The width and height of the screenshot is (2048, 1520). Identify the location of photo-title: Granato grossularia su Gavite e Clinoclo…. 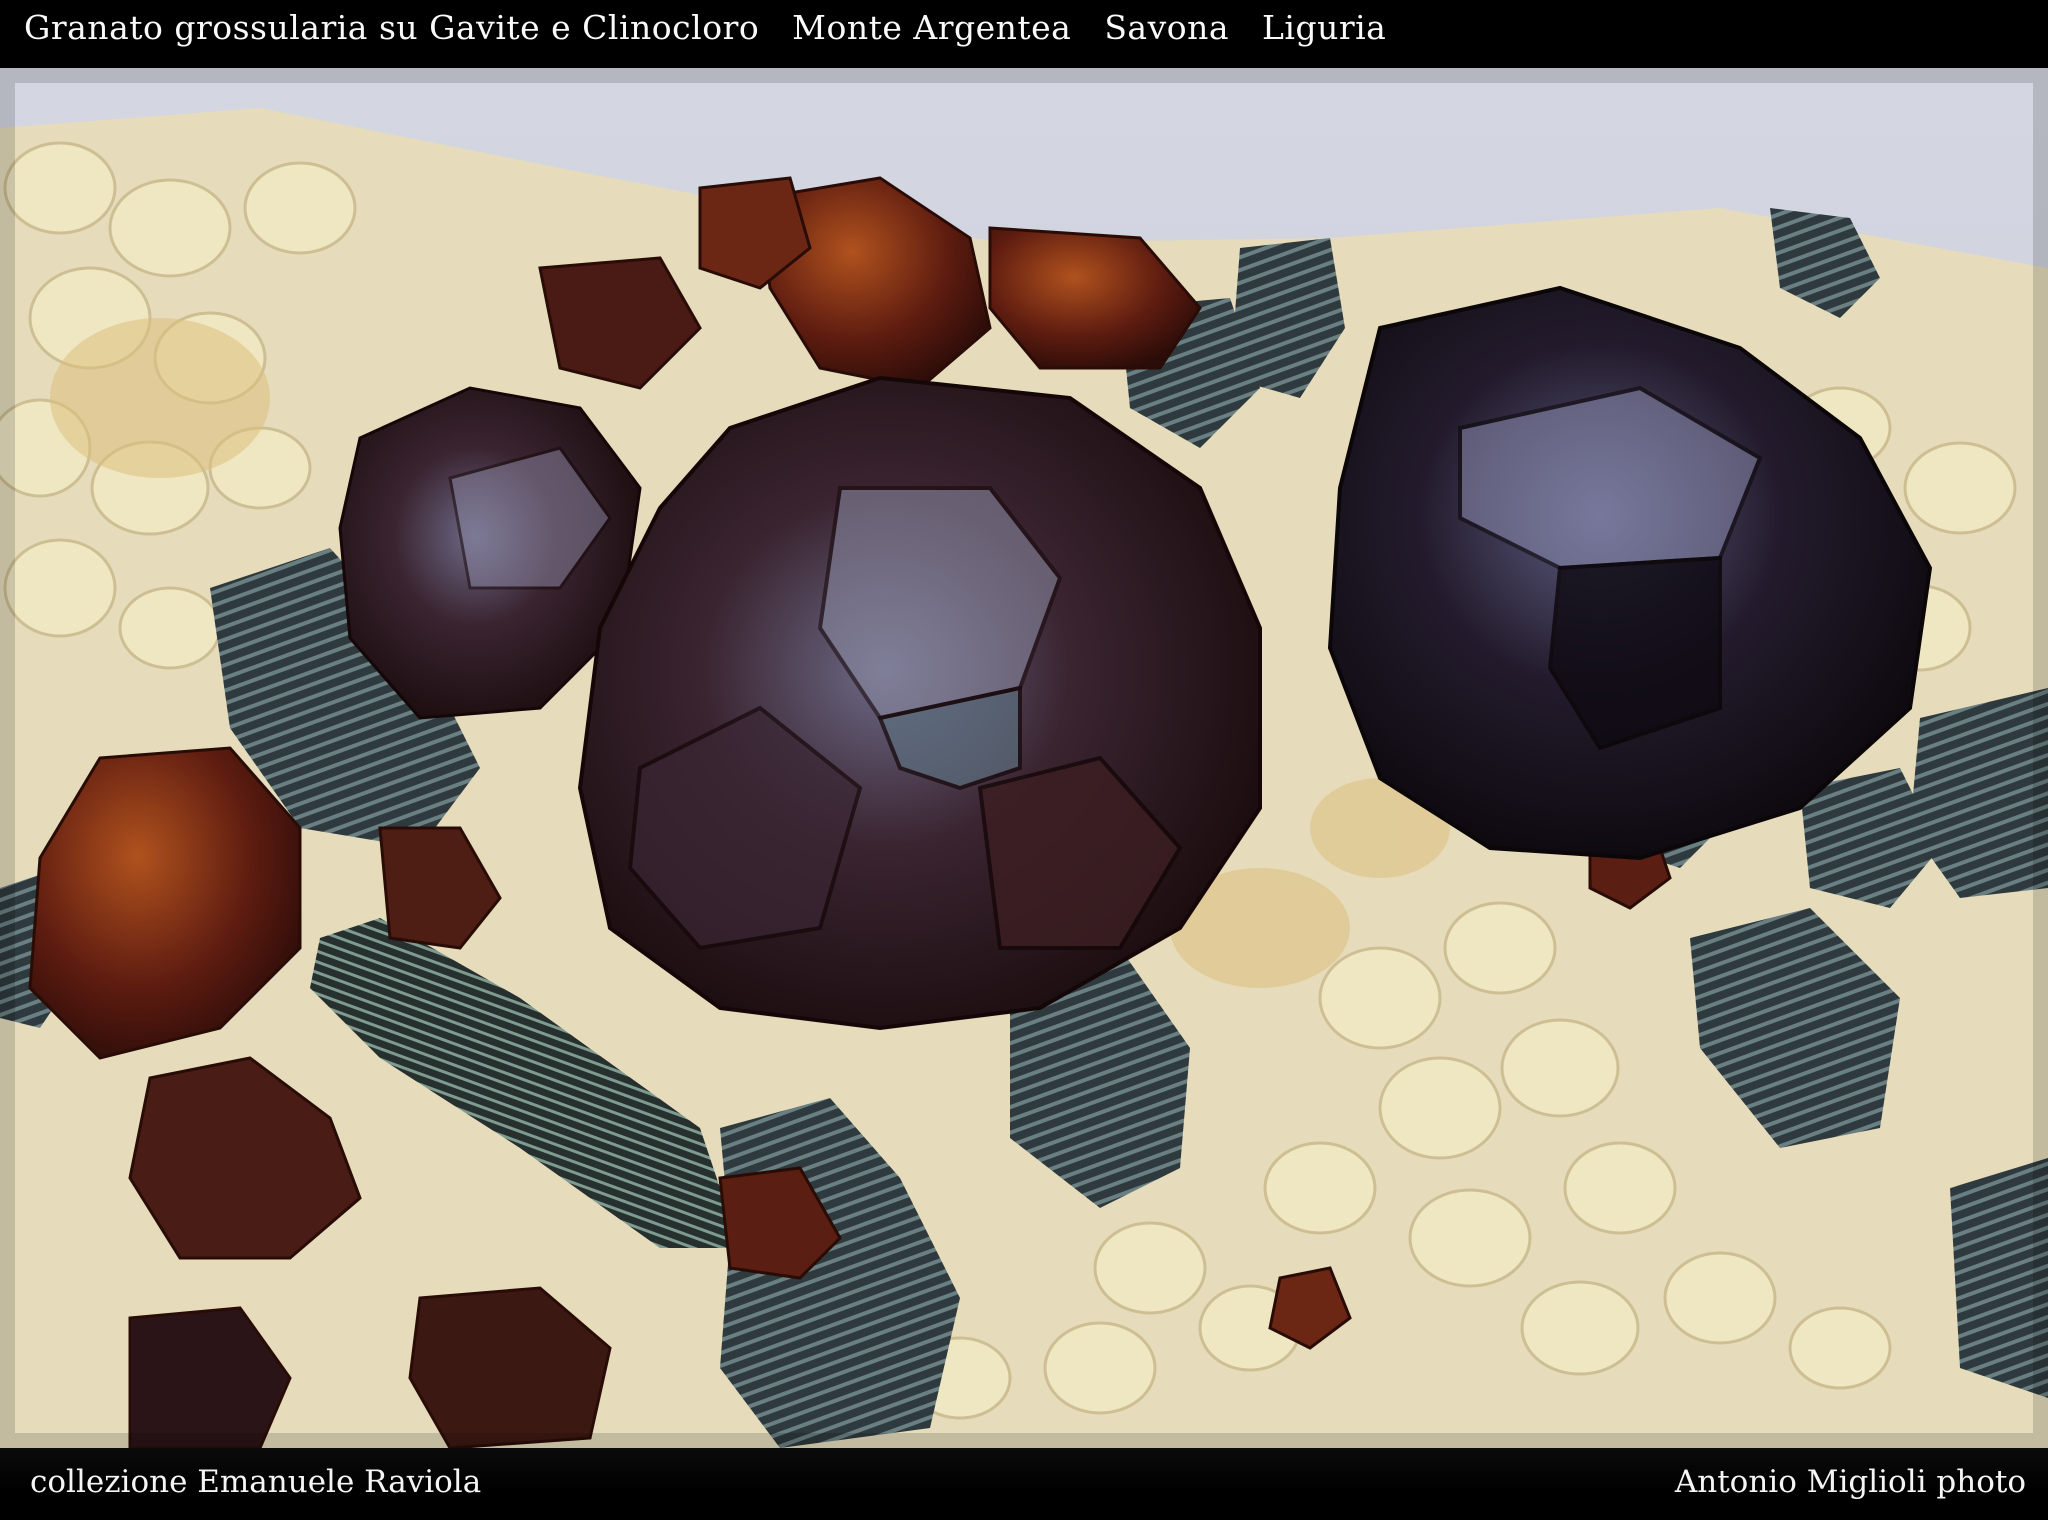
(705, 27).